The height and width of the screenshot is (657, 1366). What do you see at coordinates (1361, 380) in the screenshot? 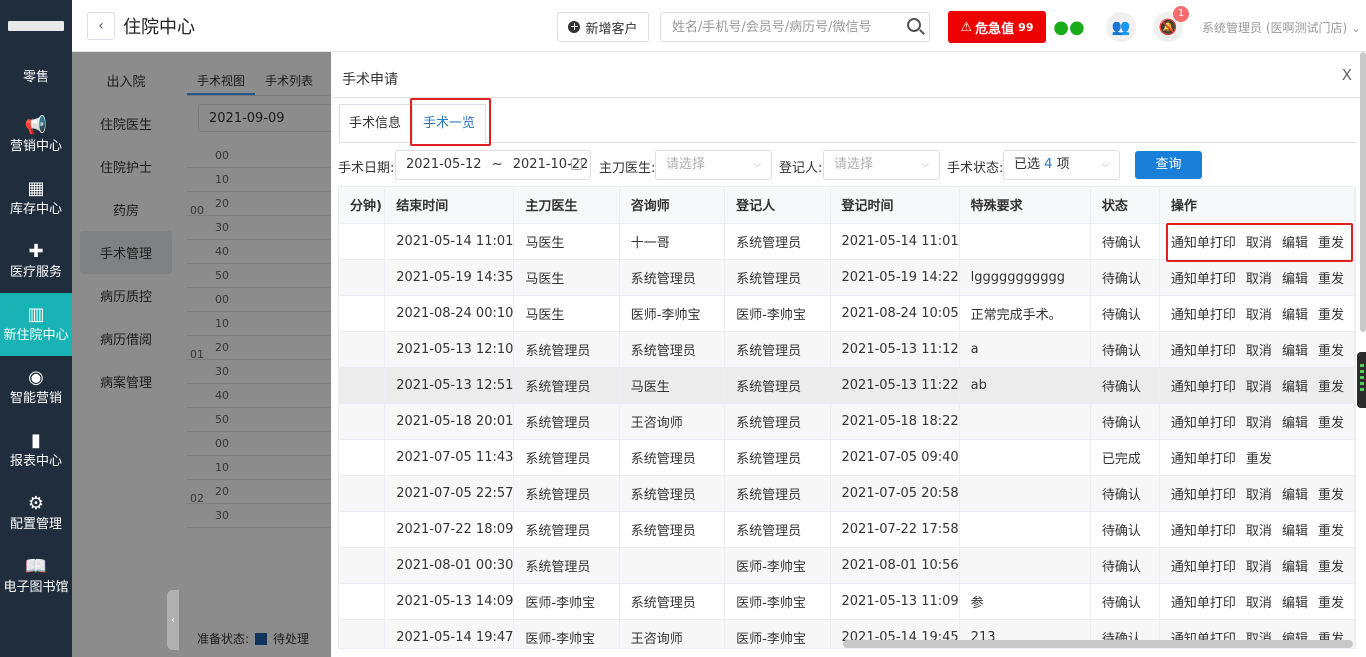
I see `side-tool-handle` at bounding box center [1361, 380].